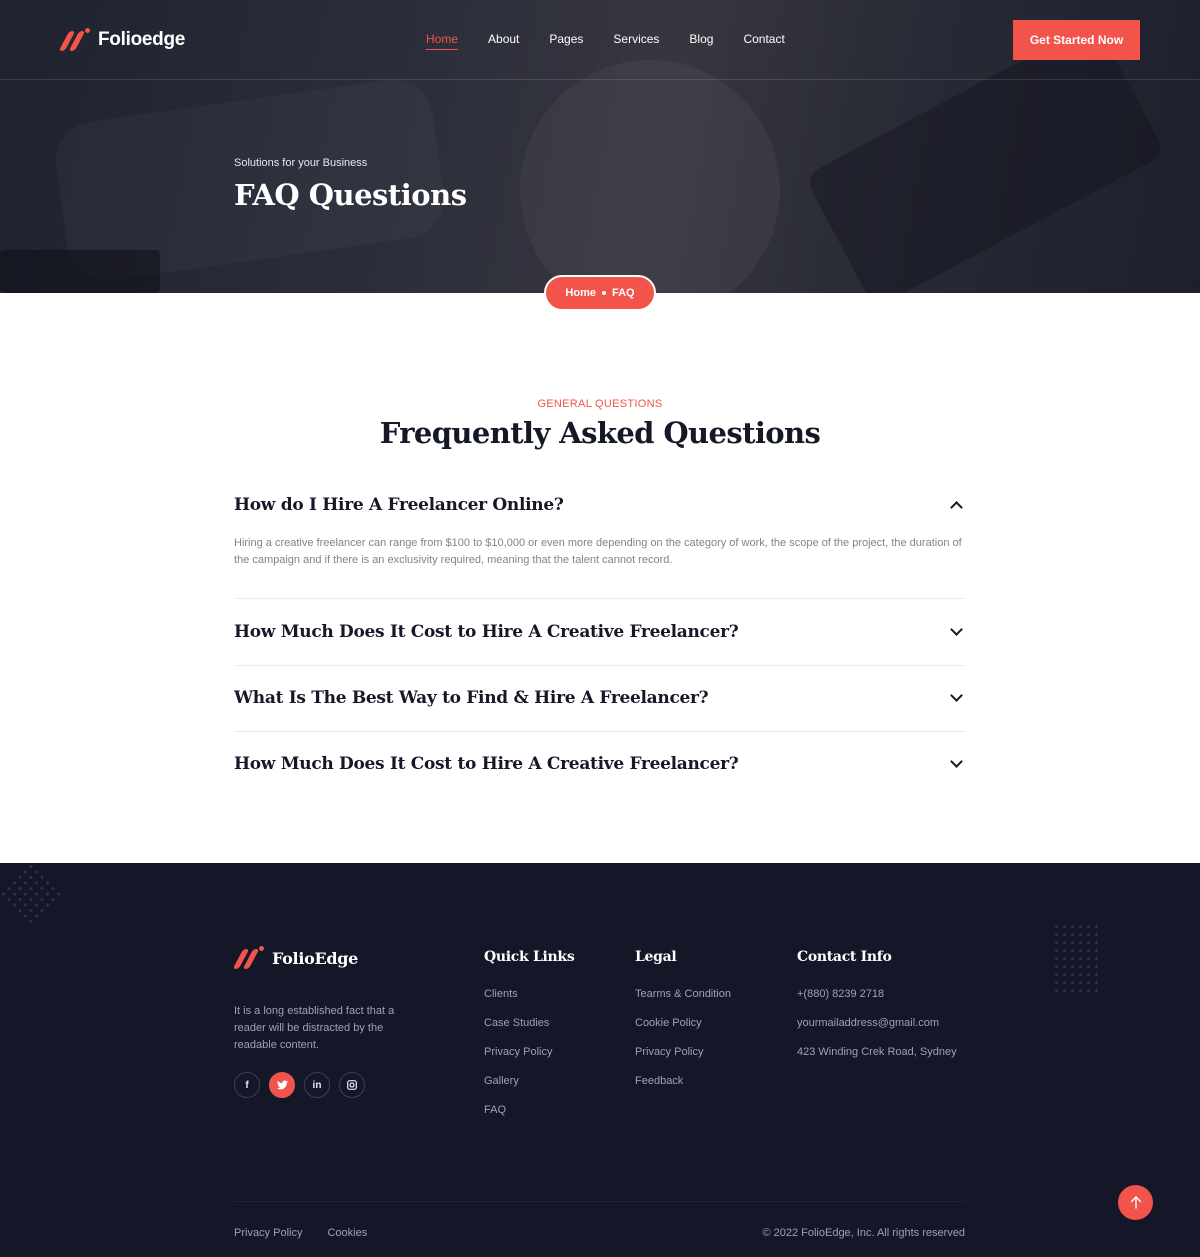  Describe the element at coordinates (268, 1233) in the screenshot. I see `bottom-link-privacy: Privacy Policy` at that location.